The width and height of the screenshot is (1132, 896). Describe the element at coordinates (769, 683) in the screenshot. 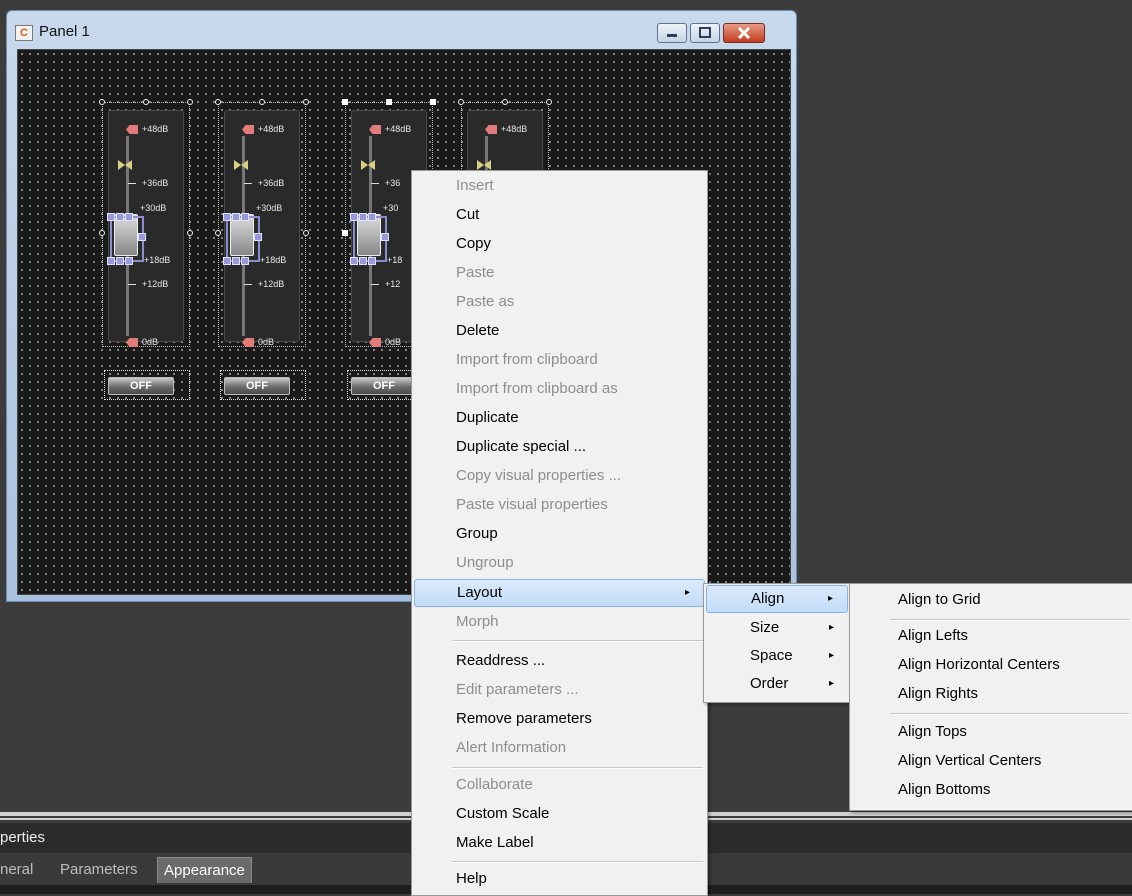

I see `menu-item-label: Order` at that location.